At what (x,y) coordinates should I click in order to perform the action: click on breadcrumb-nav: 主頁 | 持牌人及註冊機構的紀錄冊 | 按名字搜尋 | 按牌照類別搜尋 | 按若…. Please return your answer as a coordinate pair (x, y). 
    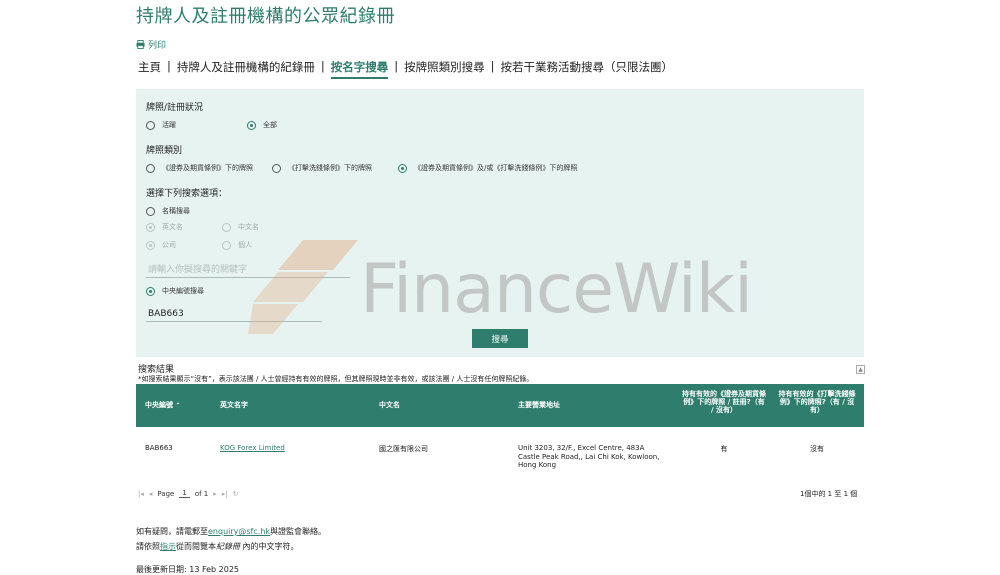
    Looking at the image, I should click on (405, 69).